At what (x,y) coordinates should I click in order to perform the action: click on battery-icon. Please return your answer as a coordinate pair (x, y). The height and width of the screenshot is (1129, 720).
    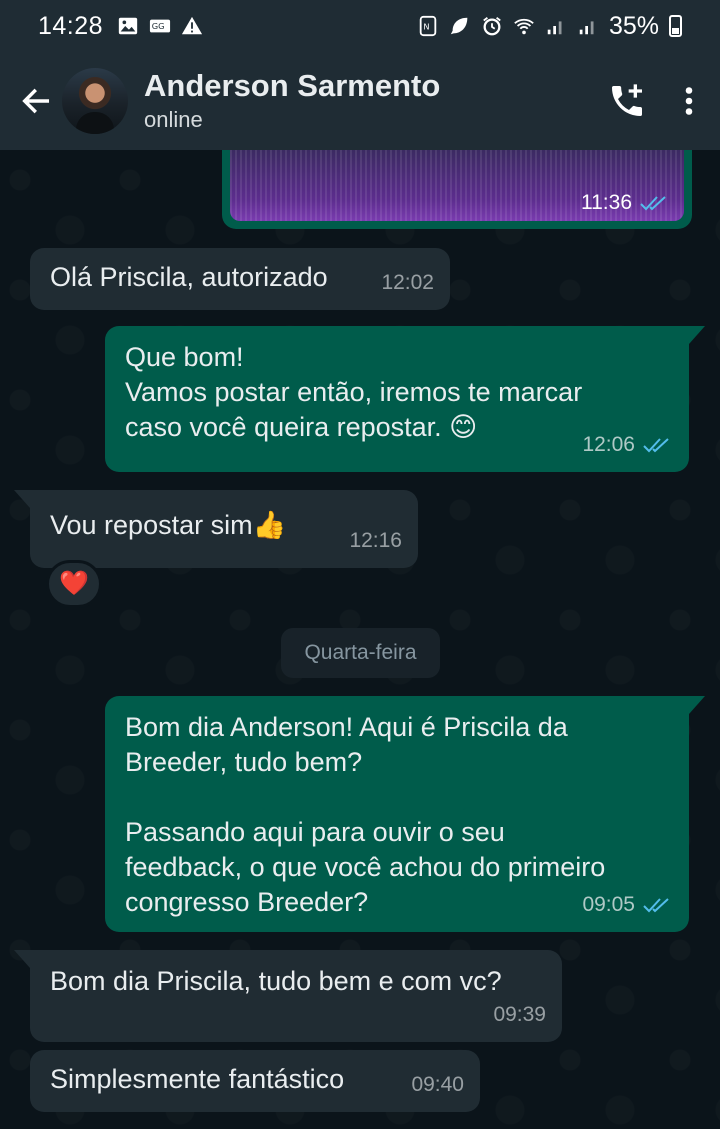
    Looking at the image, I should click on (675, 26).